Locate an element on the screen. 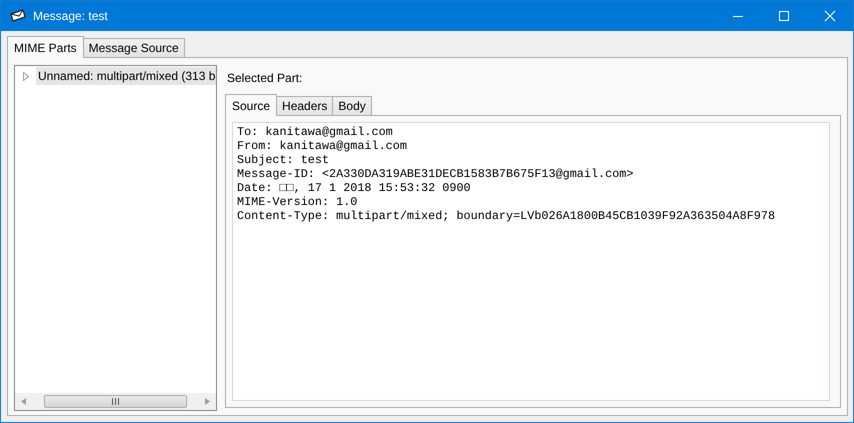 This screenshot has height=423, width=854. source-line: Content-Type: multipart/mixed; boundary=LVb026A1800B45CB1039F92A363504A8F978 is located at coordinates (506, 216).